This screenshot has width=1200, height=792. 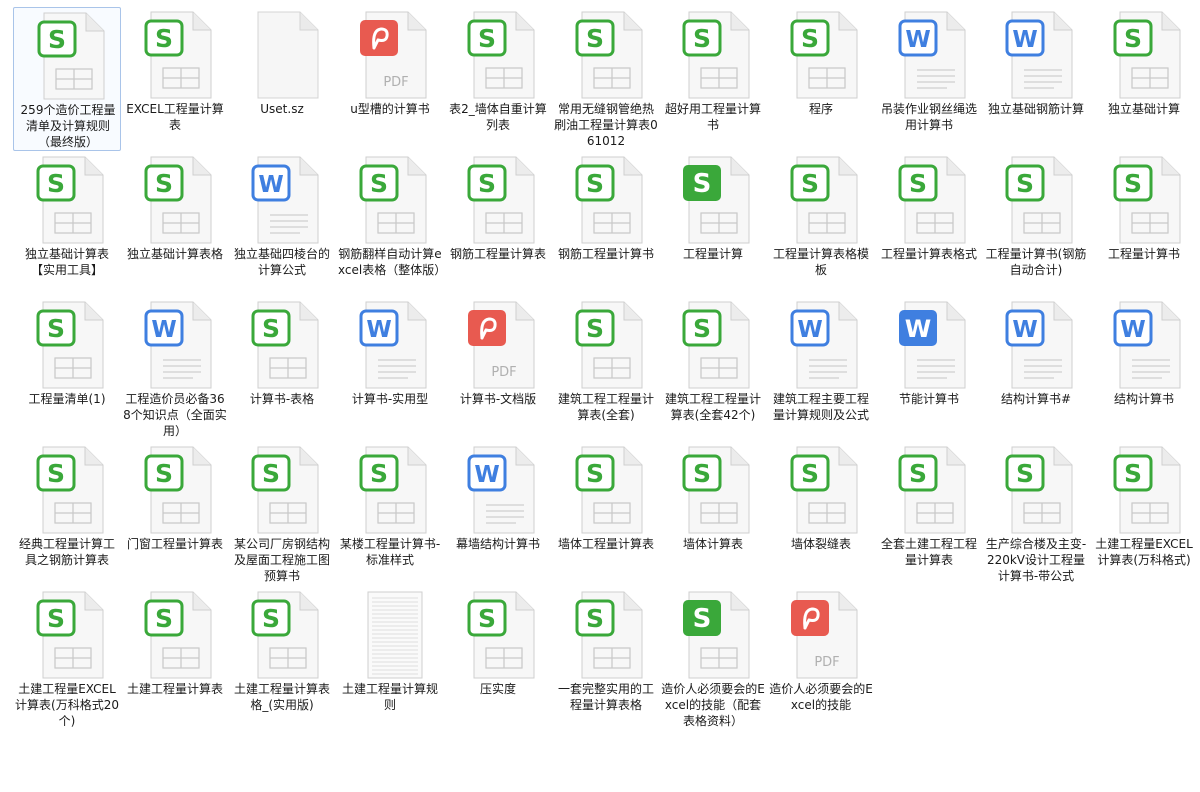 What do you see at coordinates (175, 659) in the screenshot?
I see `file-item: S 土建工程量计算表` at bounding box center [175, 659].